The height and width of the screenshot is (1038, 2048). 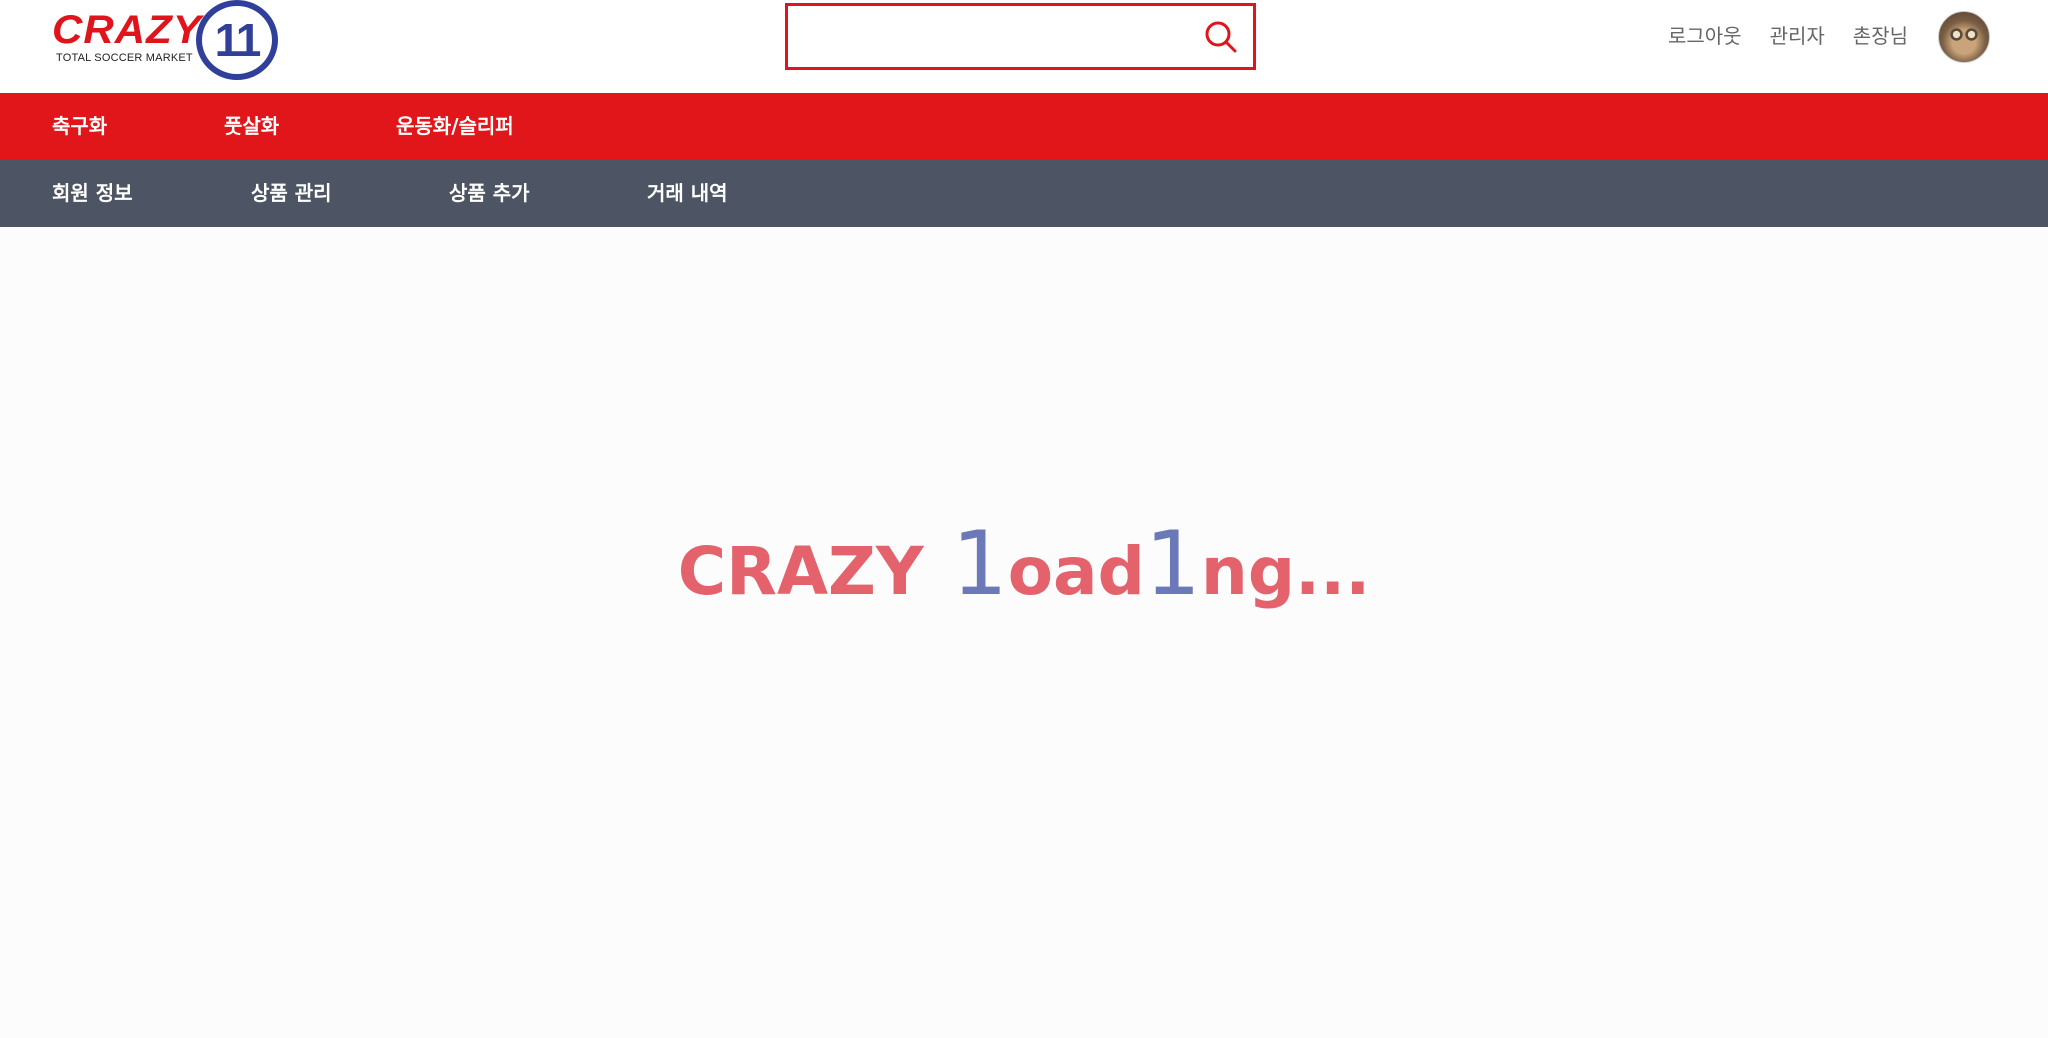 I want to click on logout-link: 로그아웃, so click(x=1705, y=36).